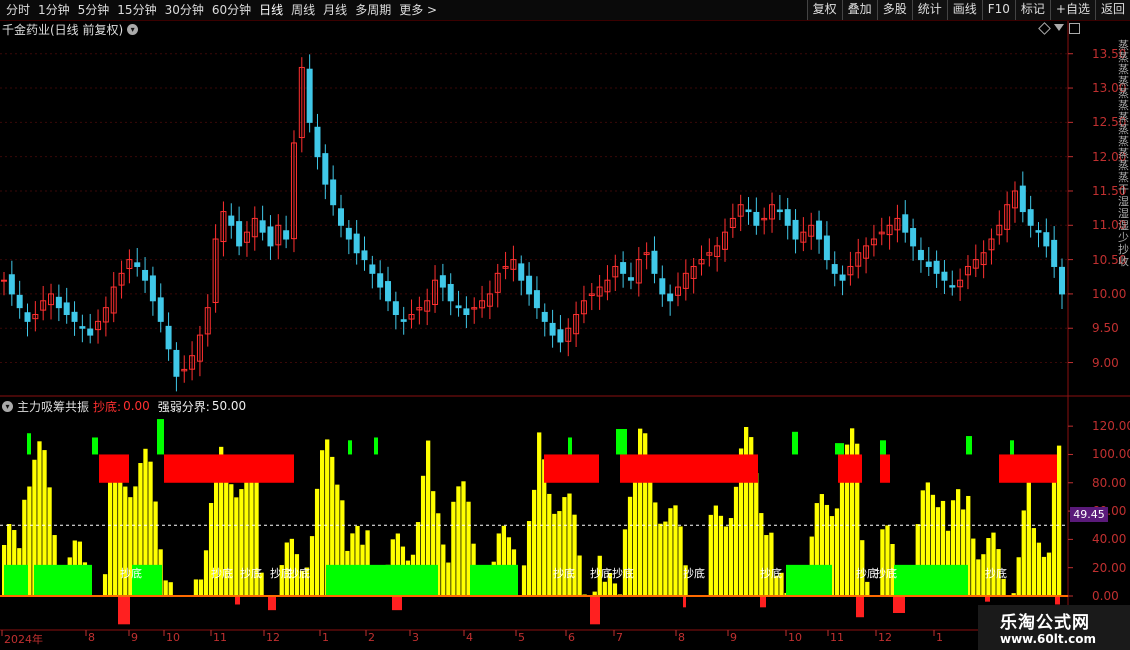 This screenshot has width=1130, height=650. What do you see at coordinates (1109, 293) in the screenshot?
I see `price-tick-label: 10.00` at bounding box center [1109, 293].